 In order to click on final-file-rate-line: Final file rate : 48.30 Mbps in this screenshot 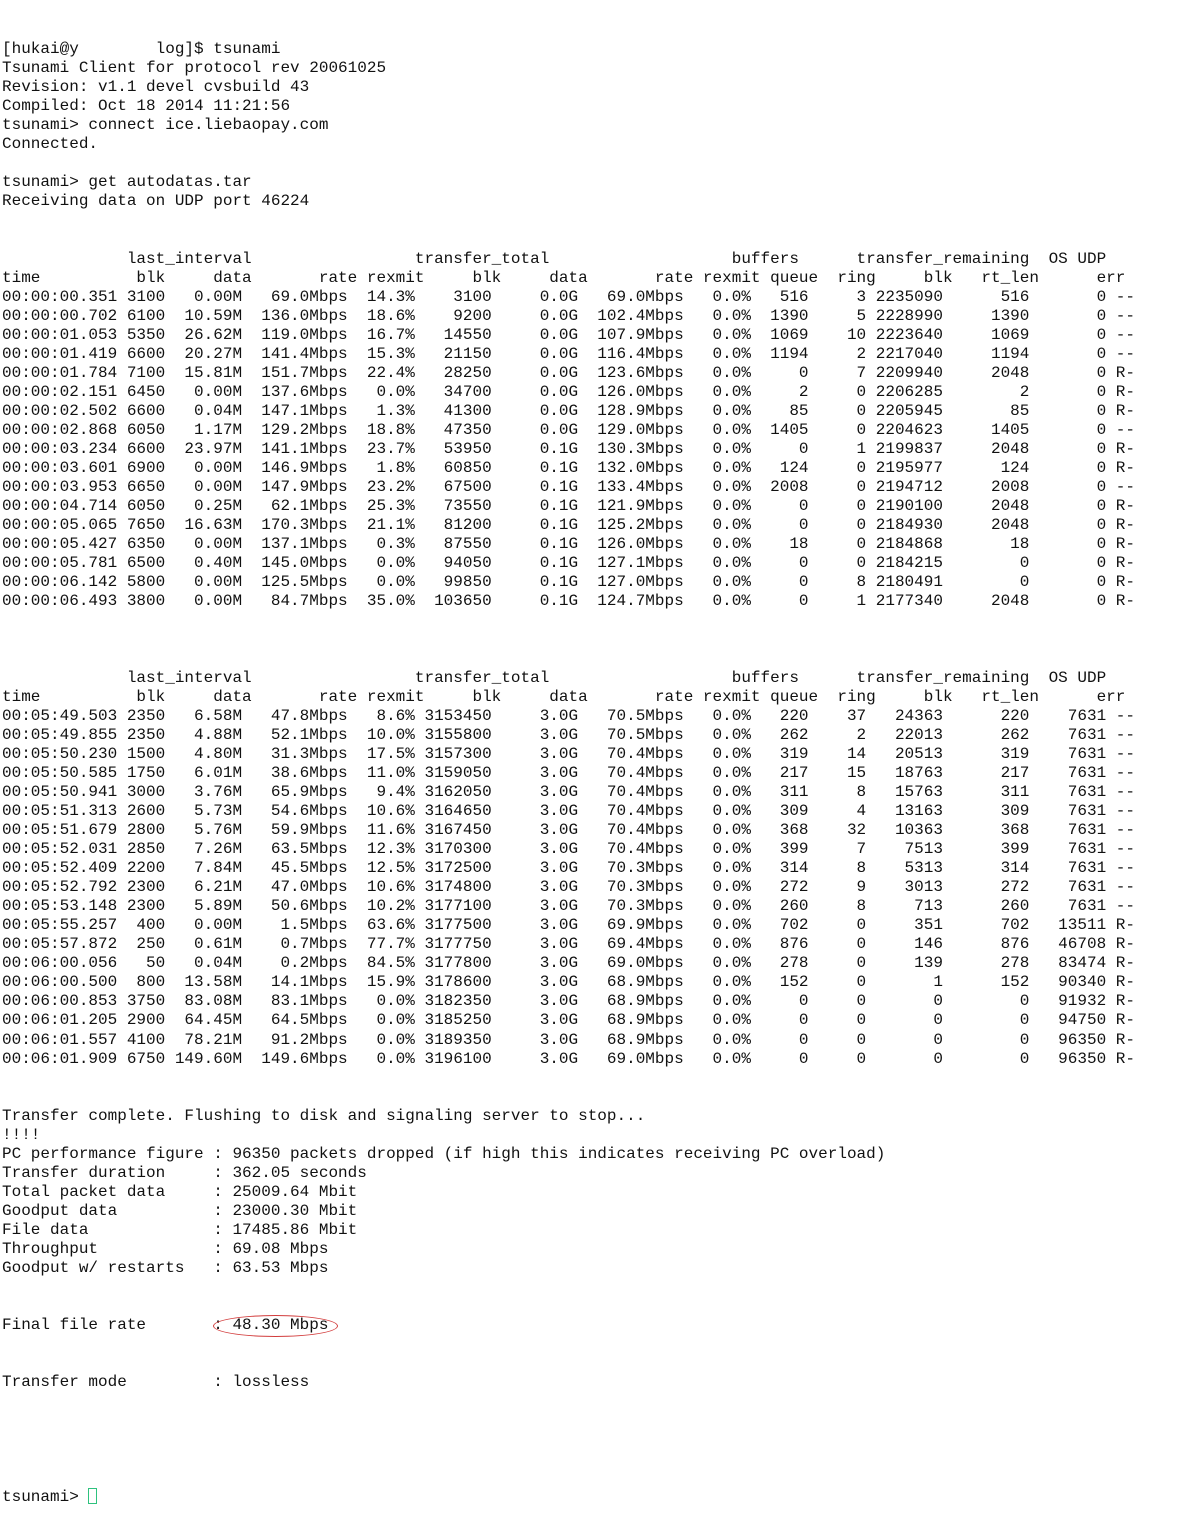, I will do `click(595, 1326)`.